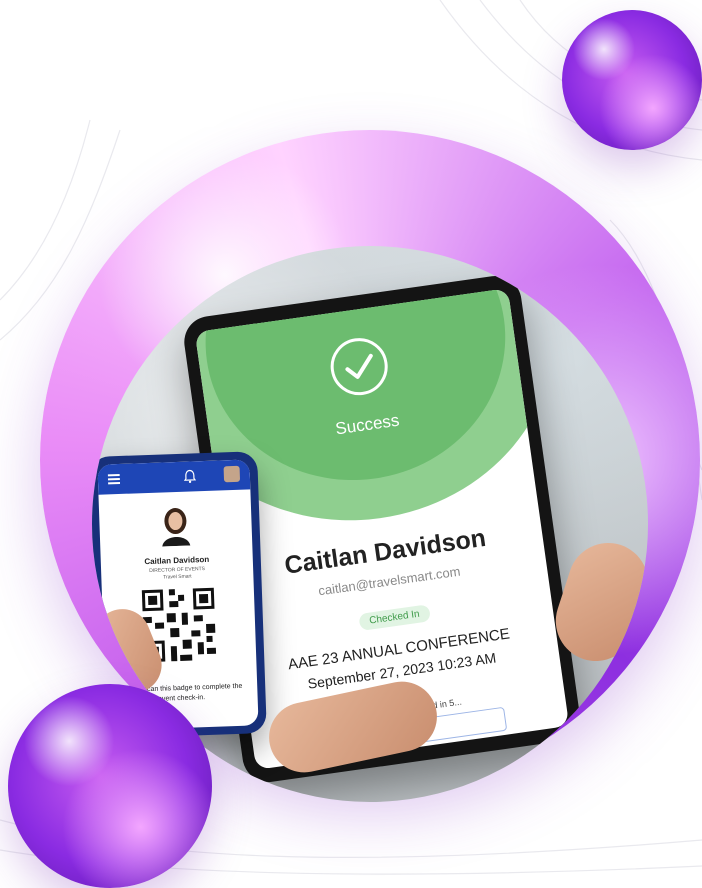 This screenshot has height=888, width=702. I want to click on phone-header, so click(174, 477).